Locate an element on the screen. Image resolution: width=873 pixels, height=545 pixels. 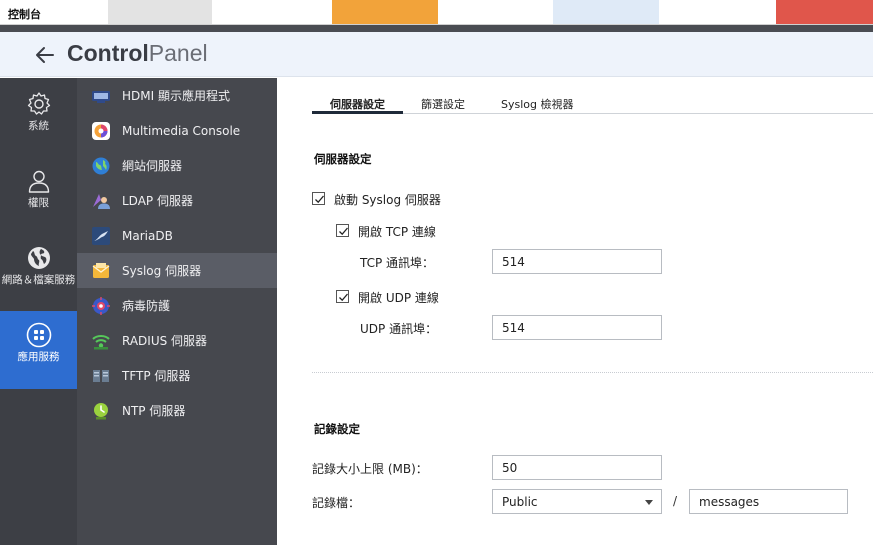
log-folder-value: Public is located at coordinates (520, 502).